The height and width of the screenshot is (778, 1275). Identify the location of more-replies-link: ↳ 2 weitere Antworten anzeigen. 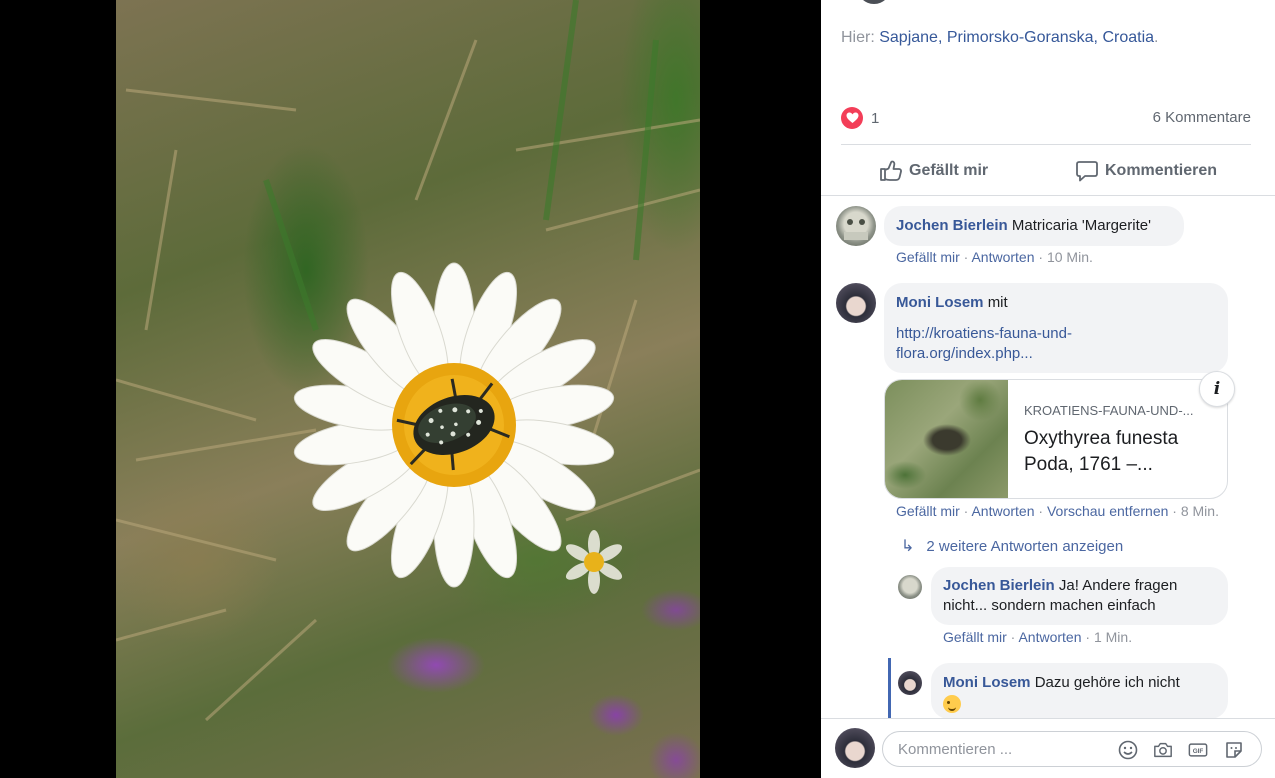
(1012, 546).